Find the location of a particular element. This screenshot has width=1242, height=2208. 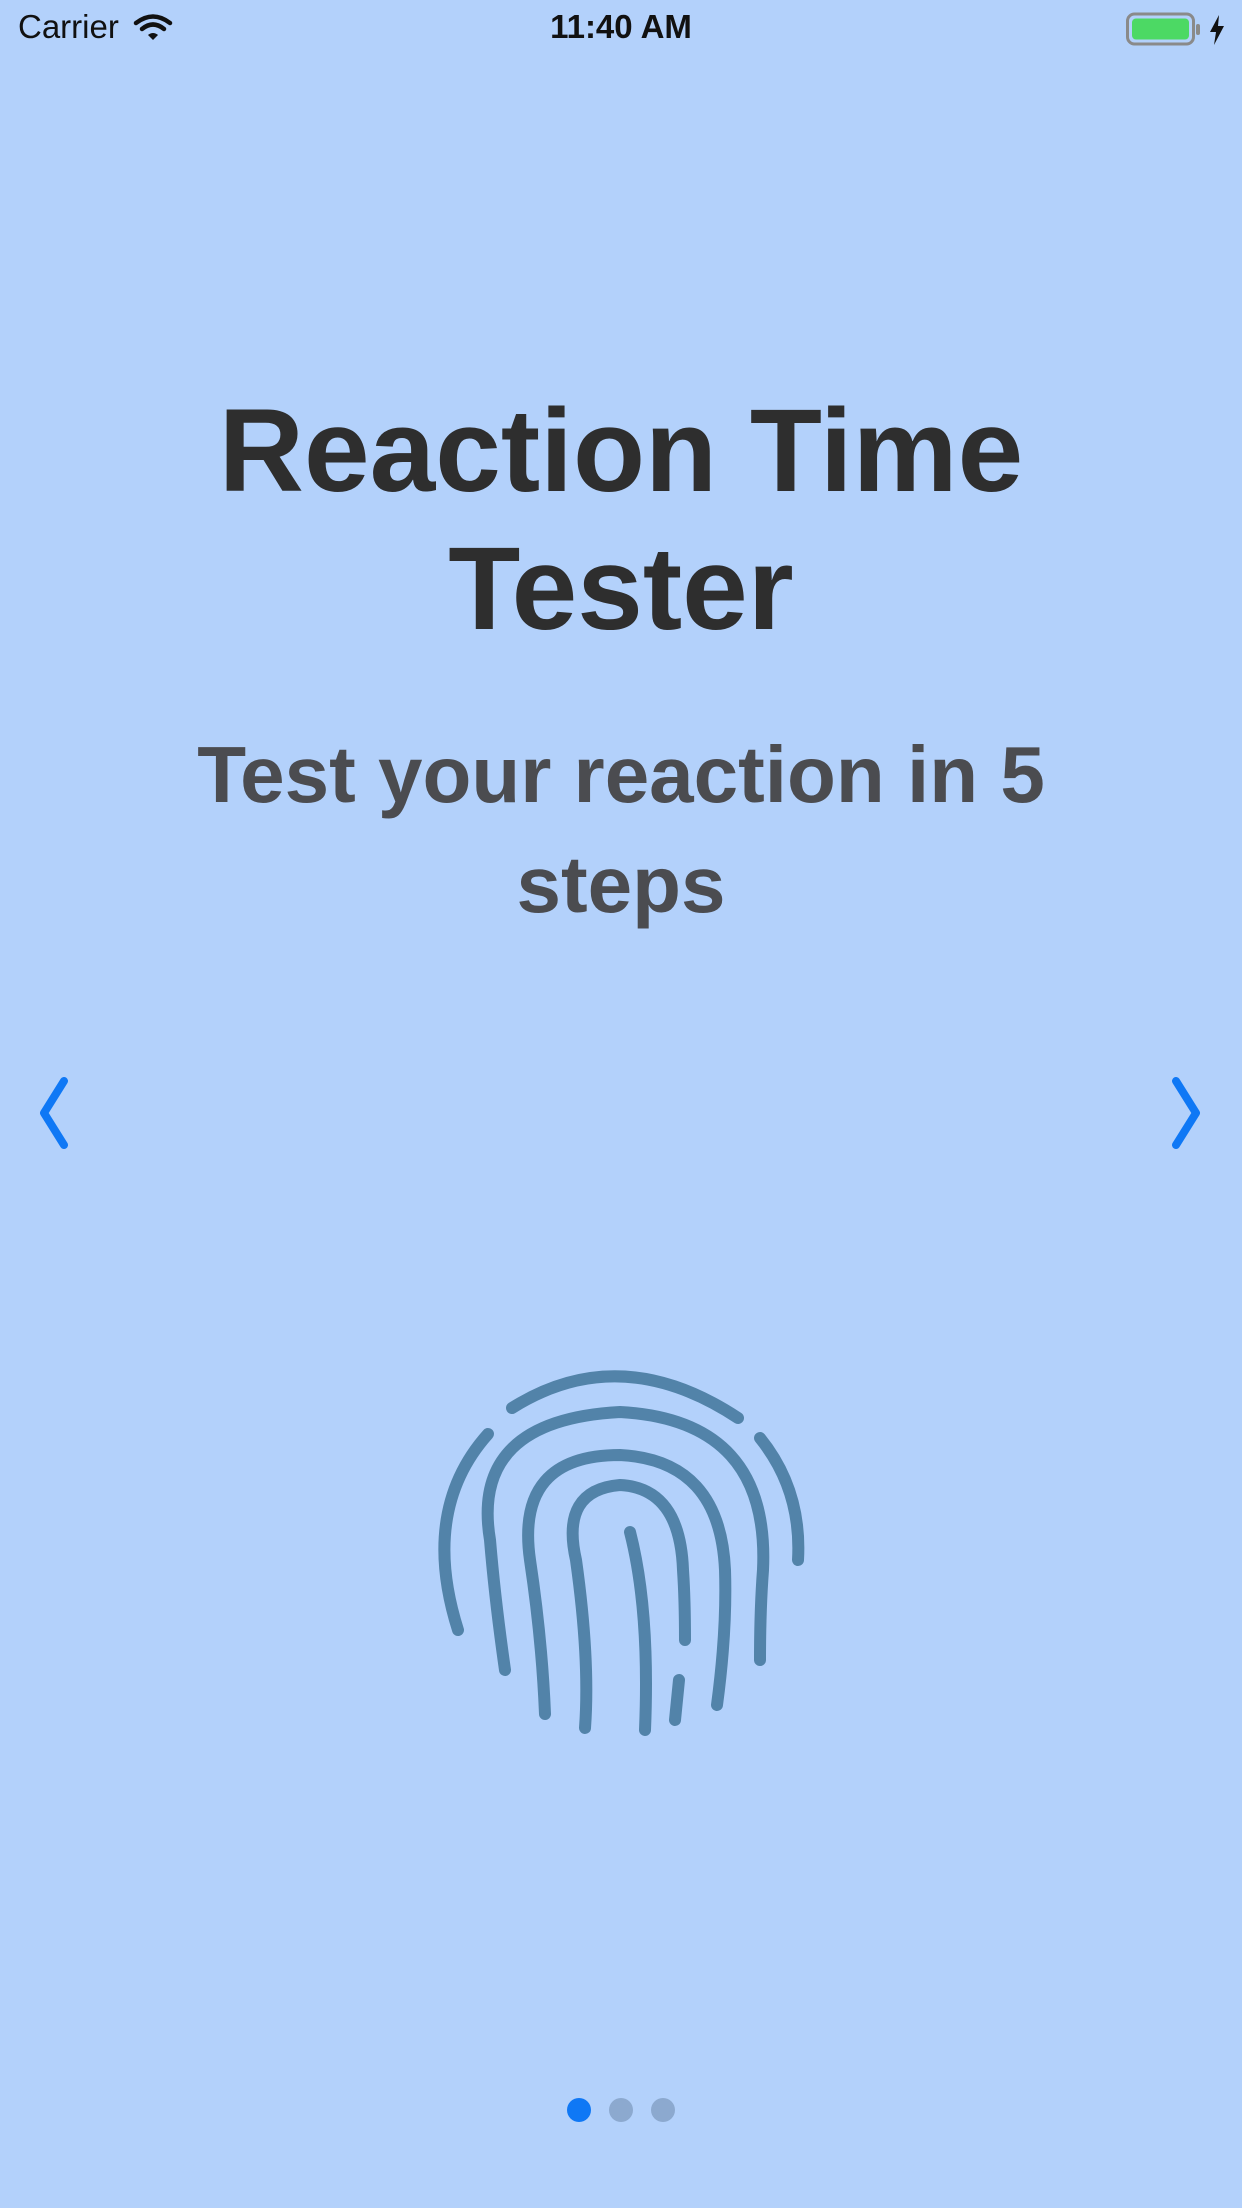

battery-group is located at coordinates (1176, 30).